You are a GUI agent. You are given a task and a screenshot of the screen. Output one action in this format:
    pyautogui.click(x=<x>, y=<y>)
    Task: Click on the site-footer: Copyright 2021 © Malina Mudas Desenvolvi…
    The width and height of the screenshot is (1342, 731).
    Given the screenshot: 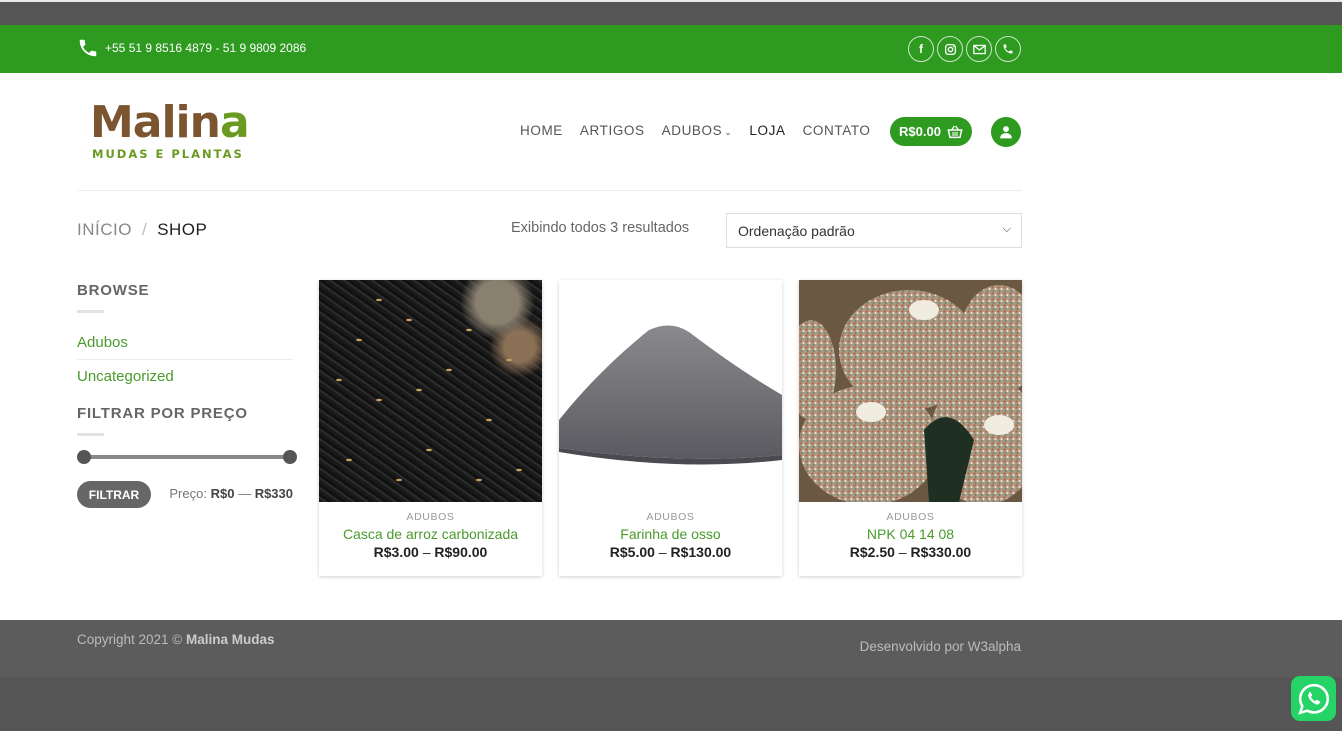 What is the action you would take?
    pyautogui.click(x=671, y=648)
    